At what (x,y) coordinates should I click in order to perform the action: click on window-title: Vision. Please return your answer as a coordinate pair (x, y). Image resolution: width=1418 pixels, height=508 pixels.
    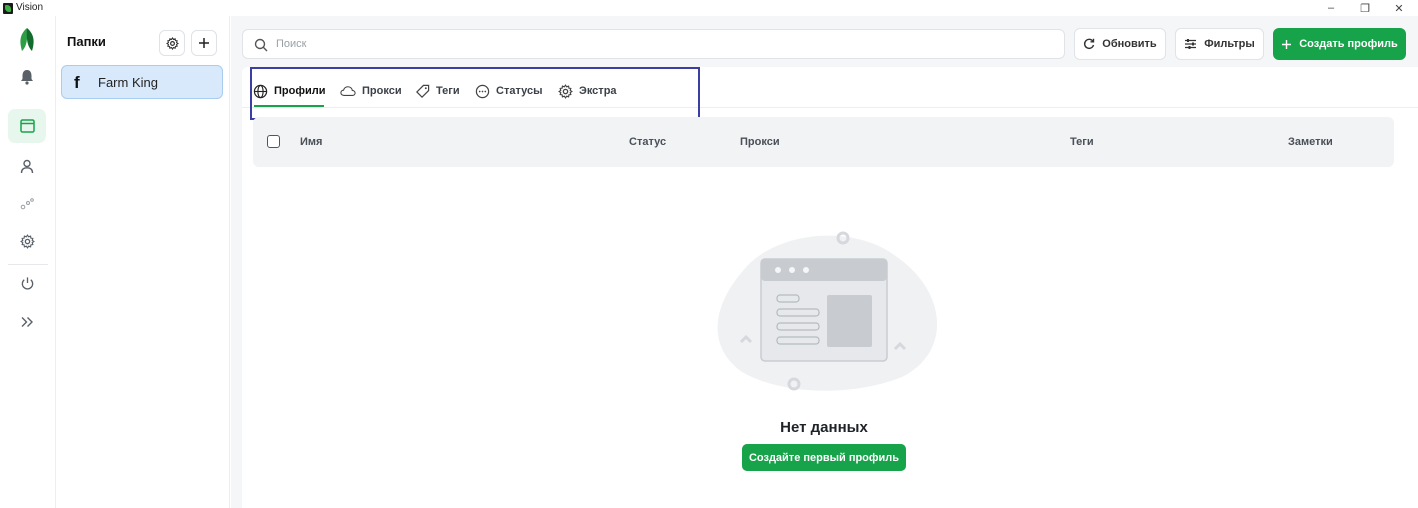
    Looking at the image, I should click on (30, 7).